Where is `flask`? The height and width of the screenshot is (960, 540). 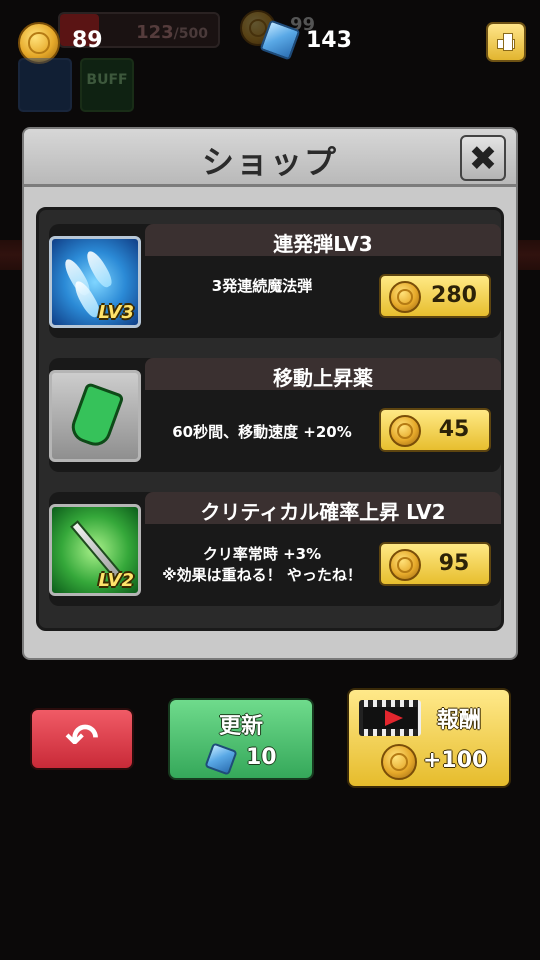 flask is located at coordinates (96, 416).